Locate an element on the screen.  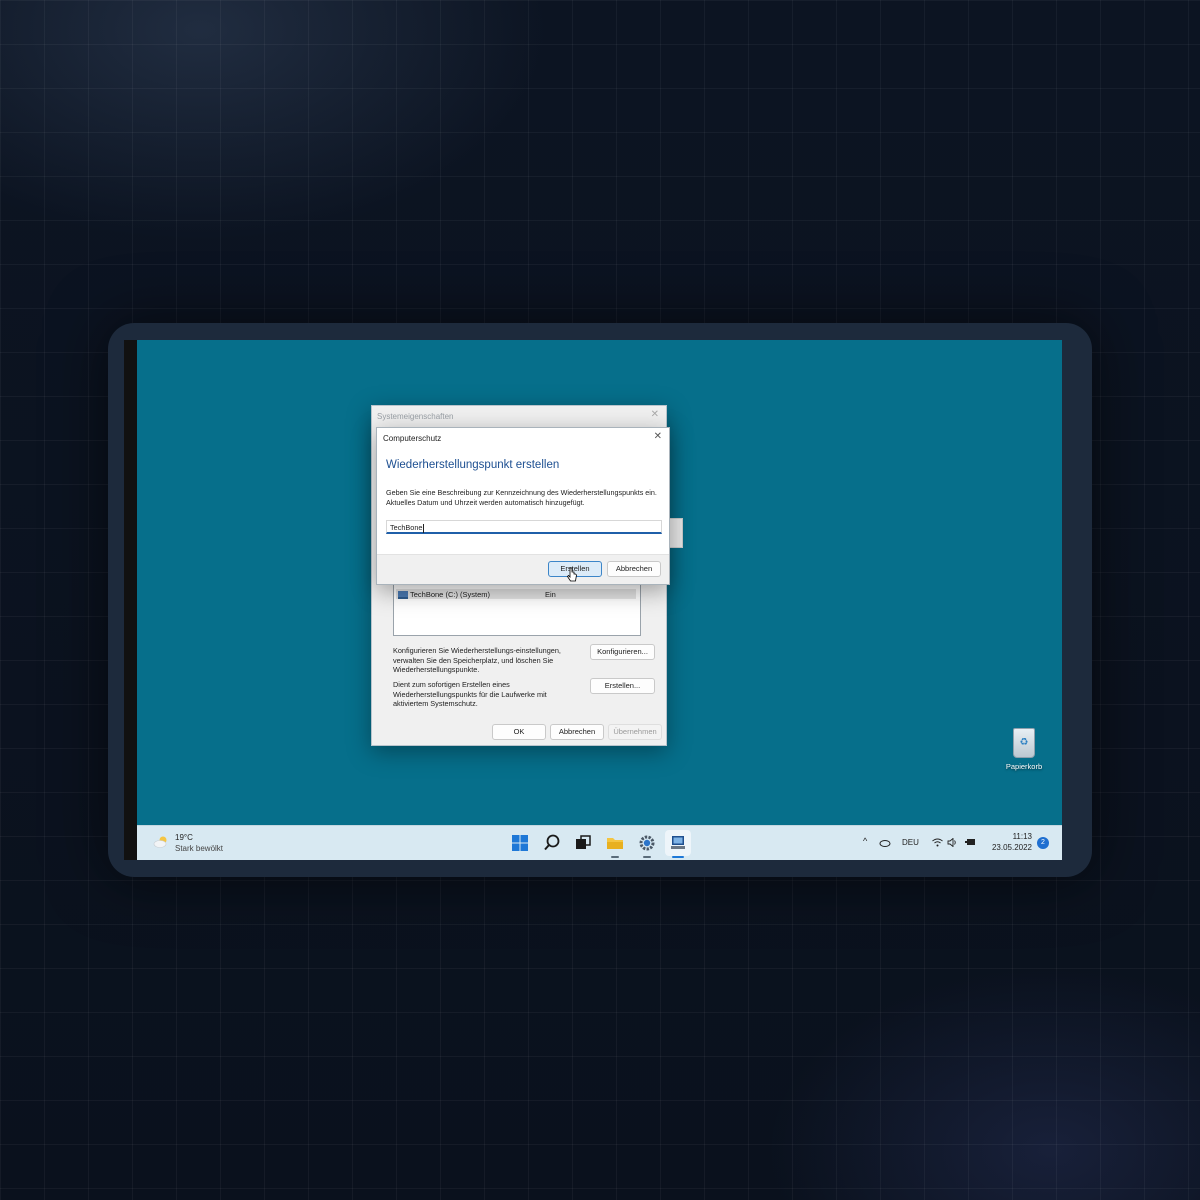
drive-list: TechBone (C:) (System) Ein is located at coordinates (517, 608).